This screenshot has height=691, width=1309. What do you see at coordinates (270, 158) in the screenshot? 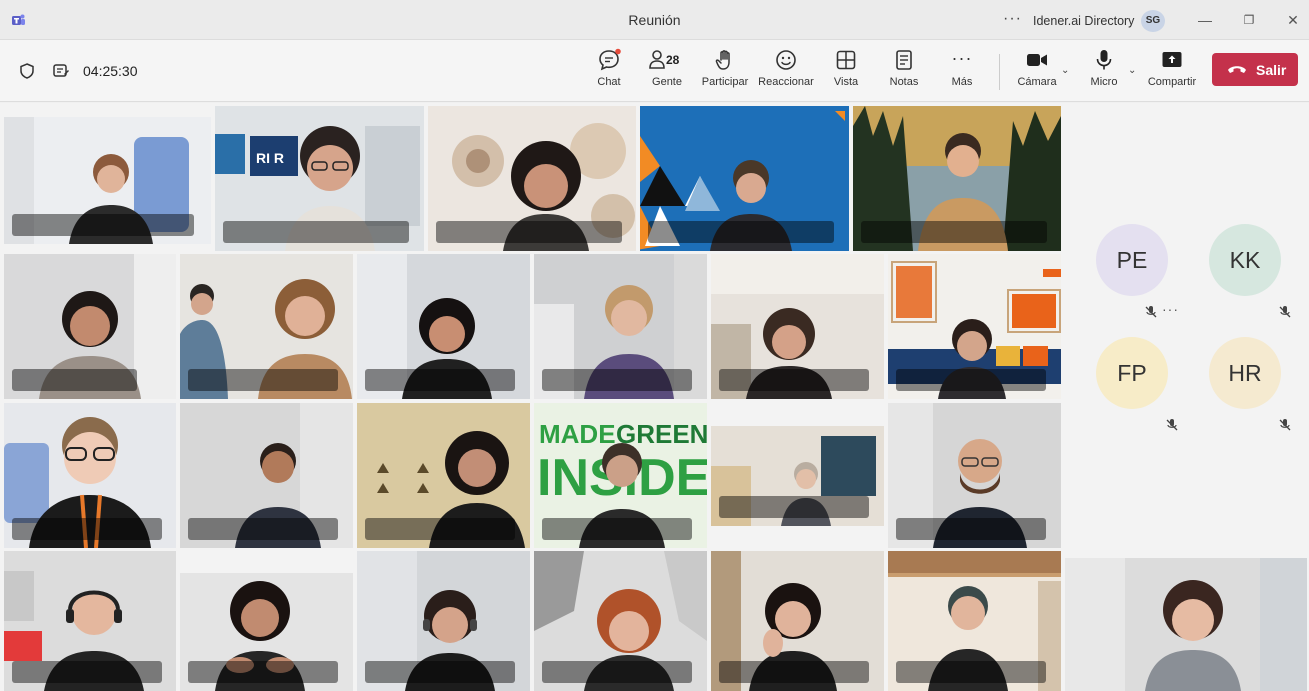
I see `svg-text: RI R` at bounding box center [270, 158].